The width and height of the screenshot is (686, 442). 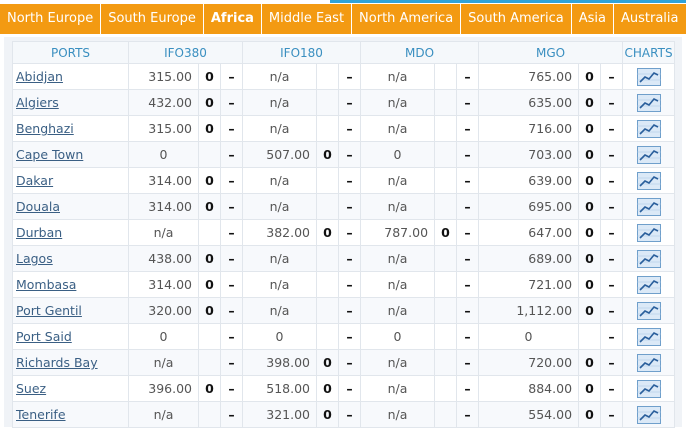 I want to click on port-link: Cape Town, so click(x=49, y=154).